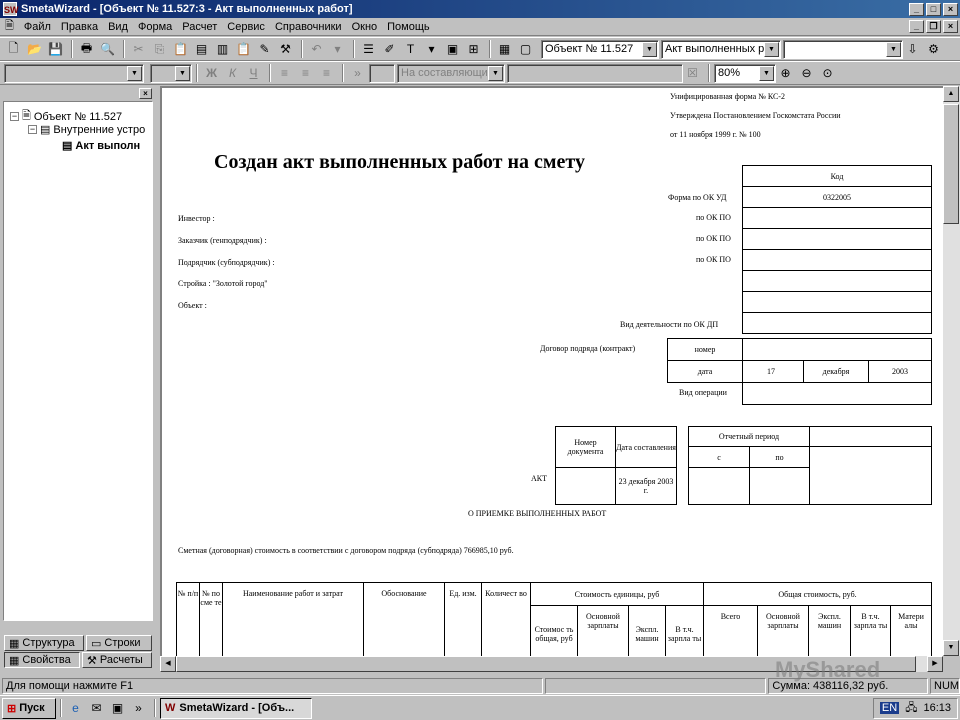  Describe the element at coordinates (199, 27) in the screenshot. I see `menu-calc: Расчет` at that location.